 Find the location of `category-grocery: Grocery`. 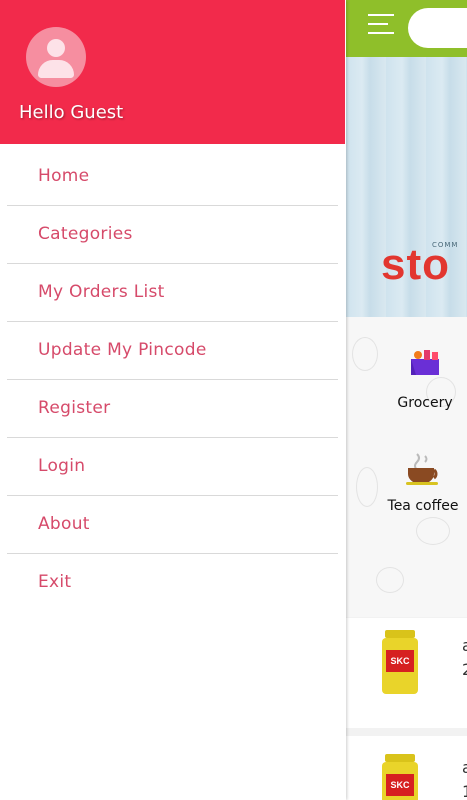

category-grocery: Grocery is located at coordinates (423, 378).